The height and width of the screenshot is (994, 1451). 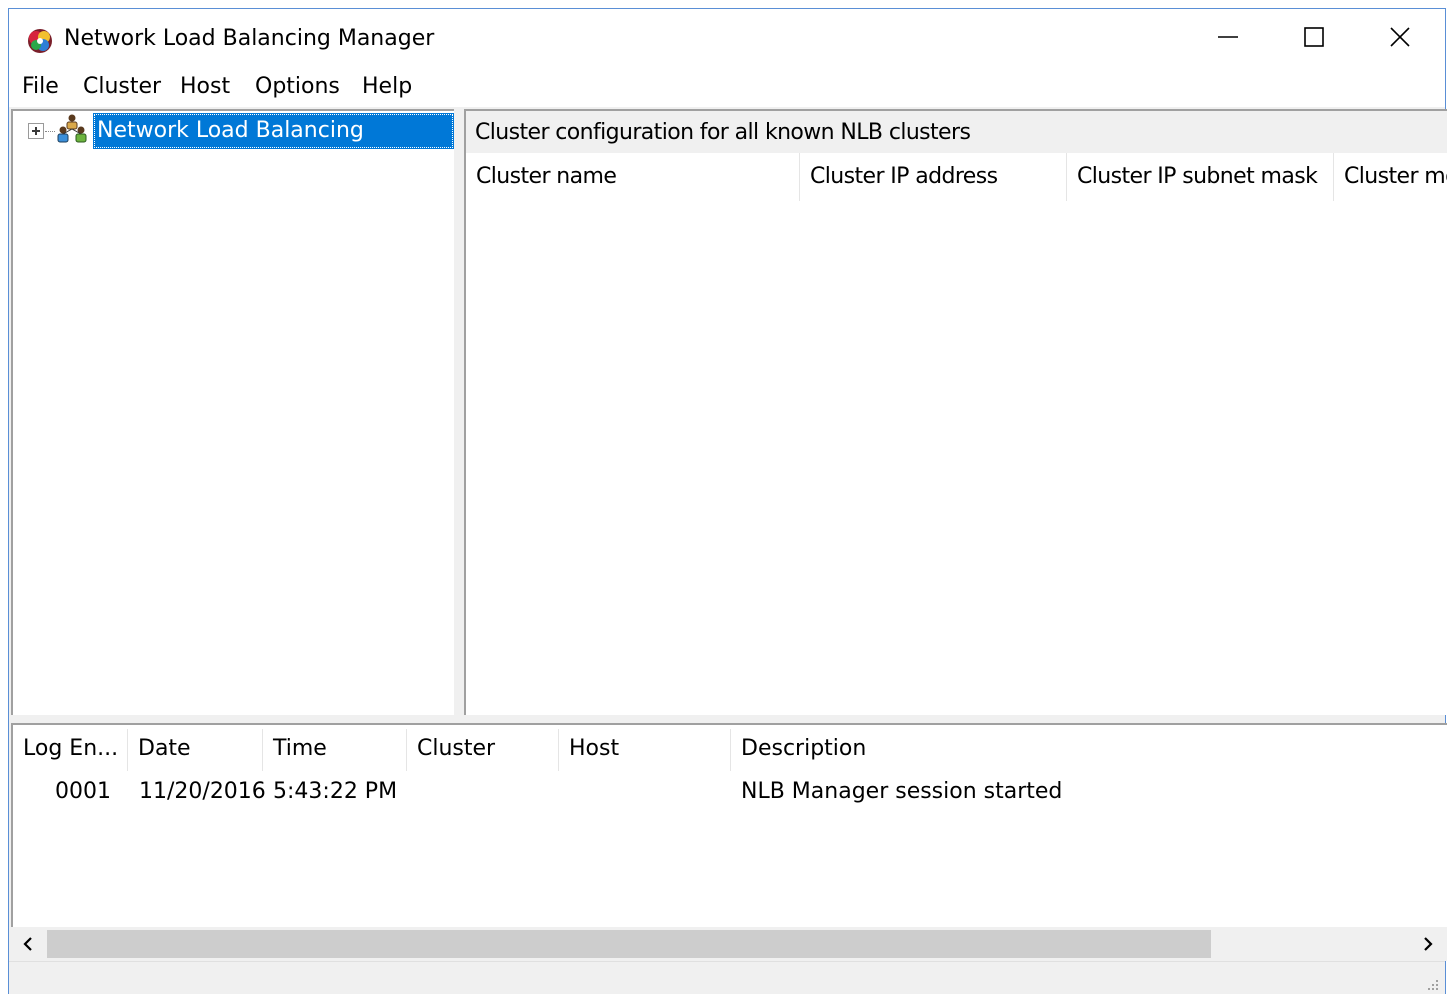 I want to click on expand-plus-icon, so click(x=36, y=131).